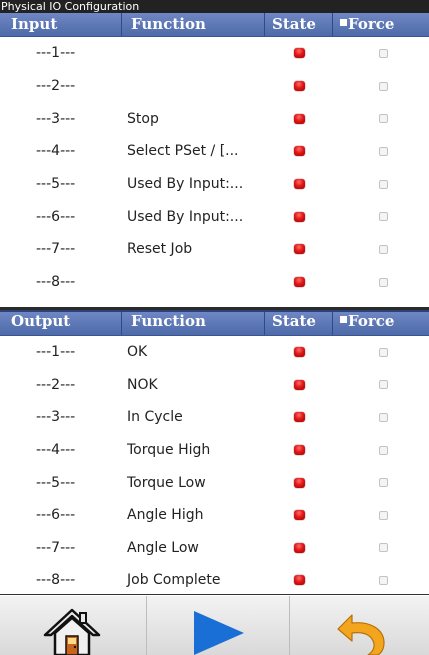 Image resolution: width=429 pixels, height=655 pixels. What do you see at coordinates (371, 321) in the screenshot?
I see `force-header-label: Force` at bounding box center [371, 321].